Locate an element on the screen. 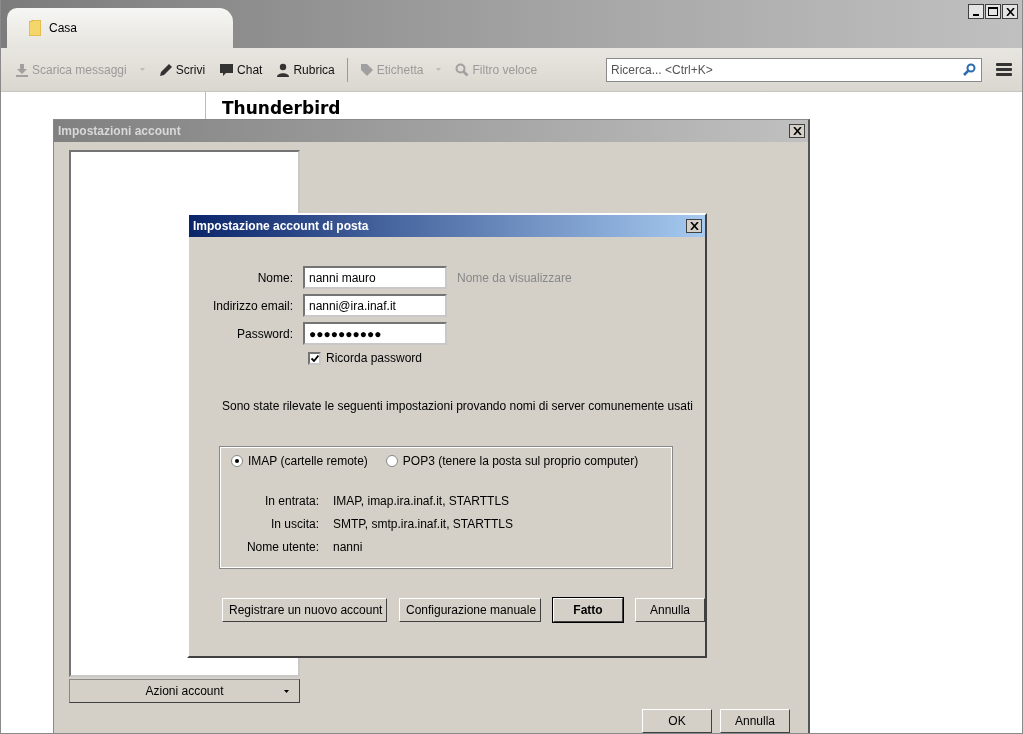  detail-label: In uscita: is located at coordinates (294, 524).